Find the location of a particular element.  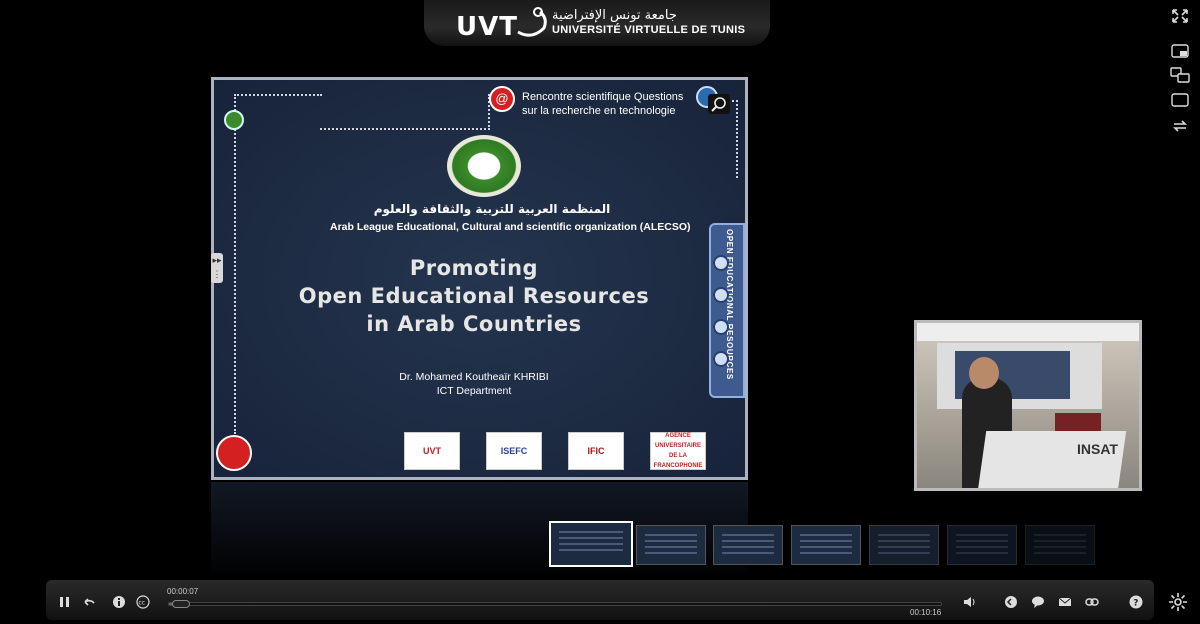

seek-handle is located at coordinates (181, 604).